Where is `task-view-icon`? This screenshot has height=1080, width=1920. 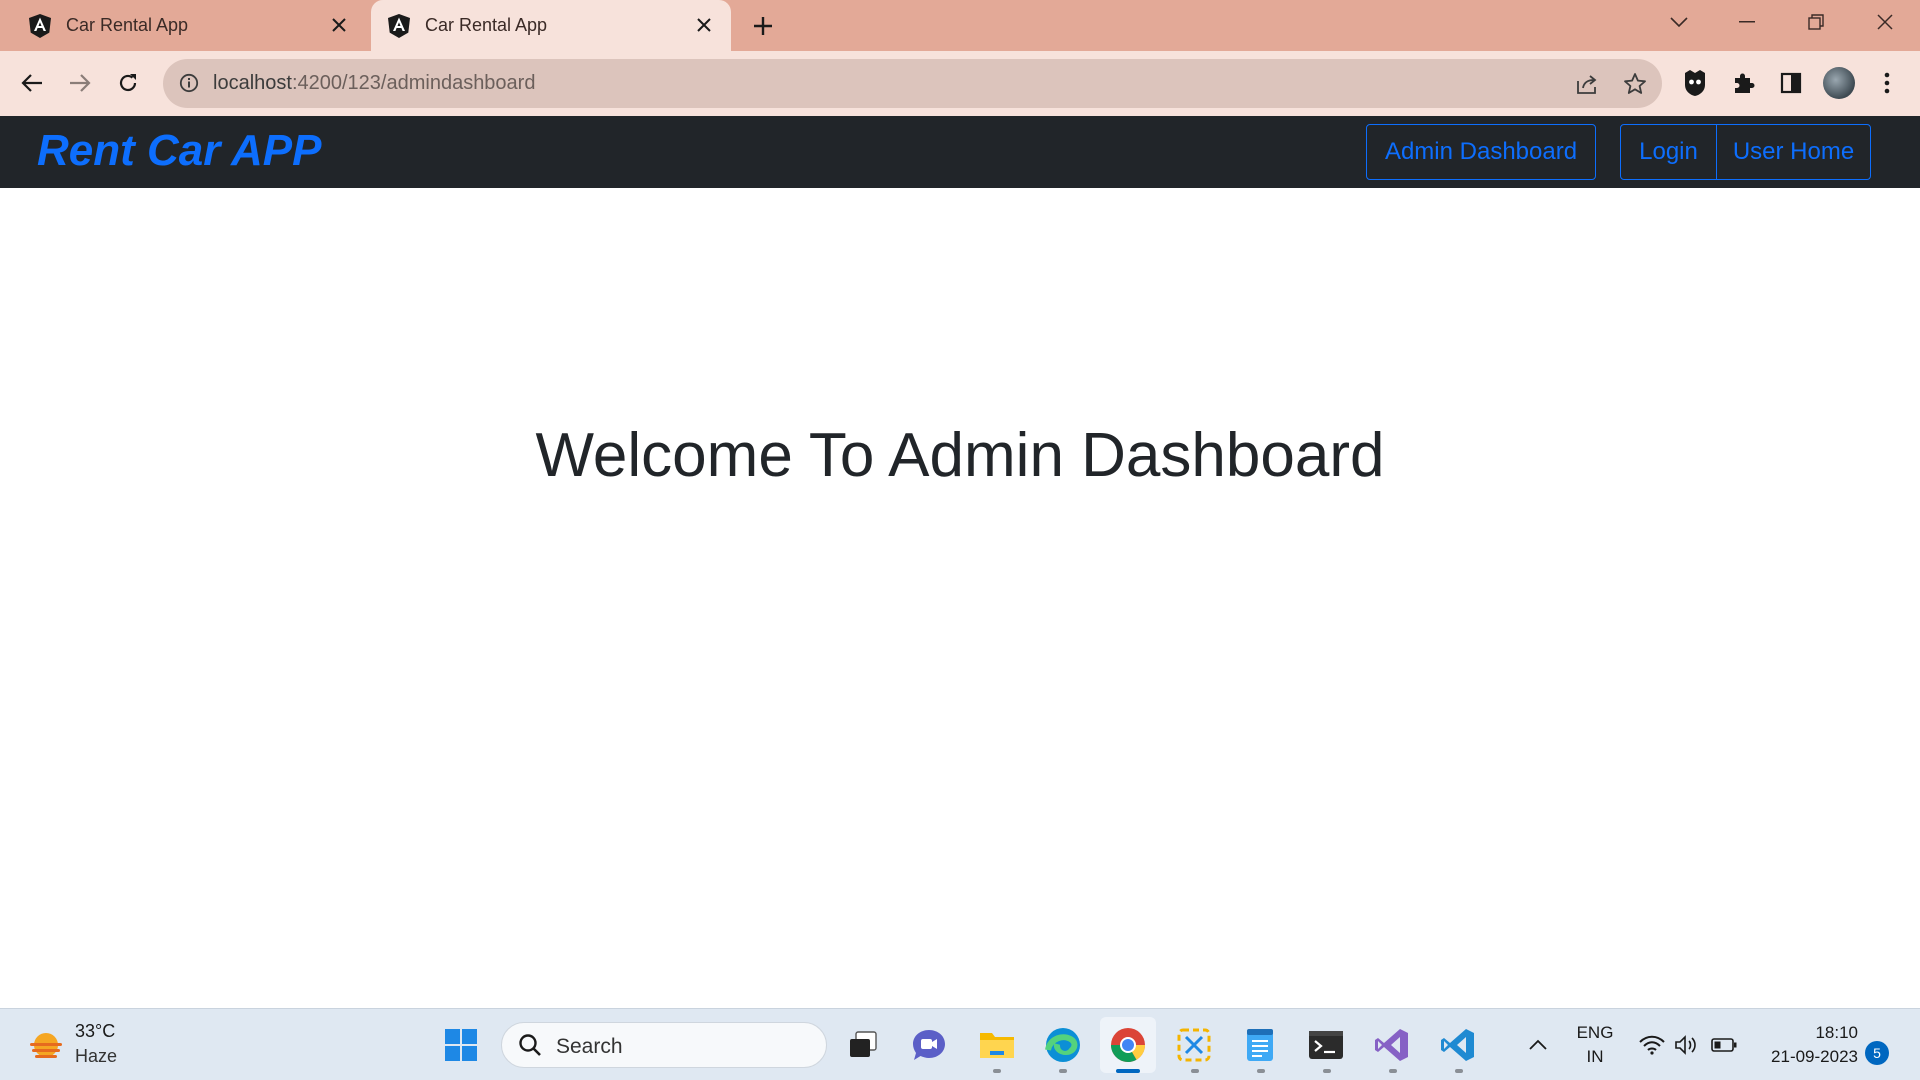
task-view-icon is located at coordinates (863, 1045).